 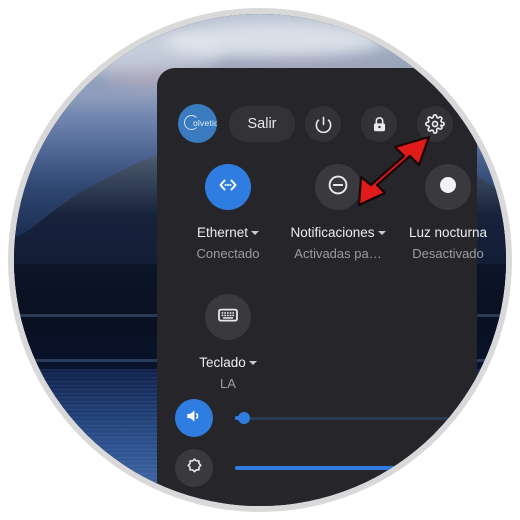 I want to click on tile-ethernet-button, so click(x=228, y=187).